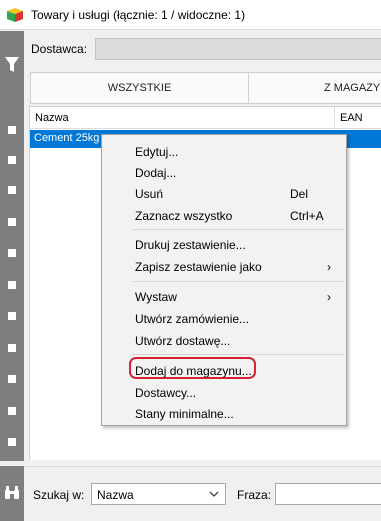  What do you see at coordinates (12, 246) in the screenshot?
I see `row-marker-sidebar` at bounding box center [12, 246].